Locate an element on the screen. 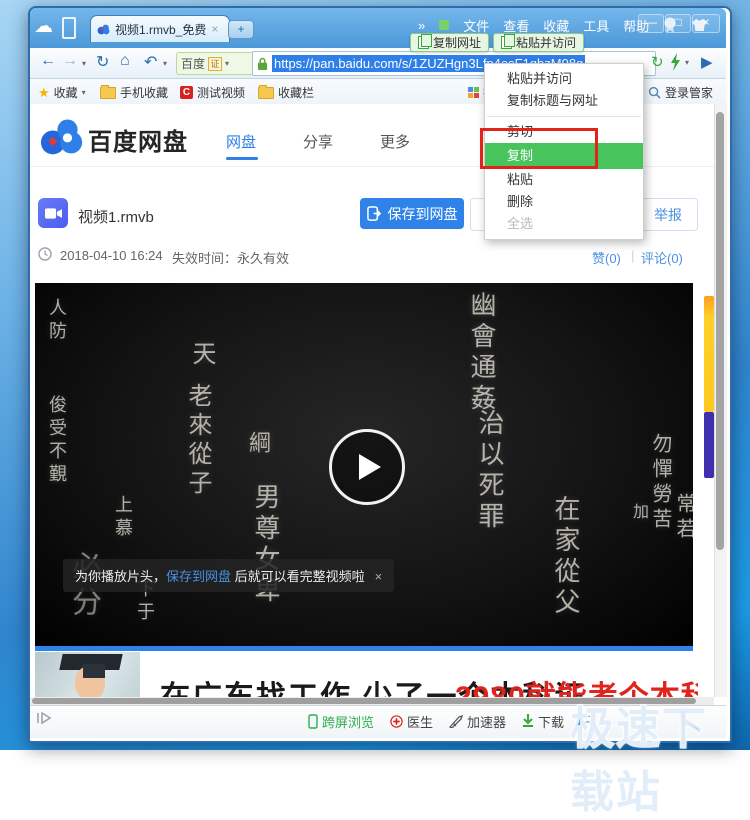 This screenshot has width=750, height=820. menu-overflow-chevron: » is located at coordinates (421, 25).